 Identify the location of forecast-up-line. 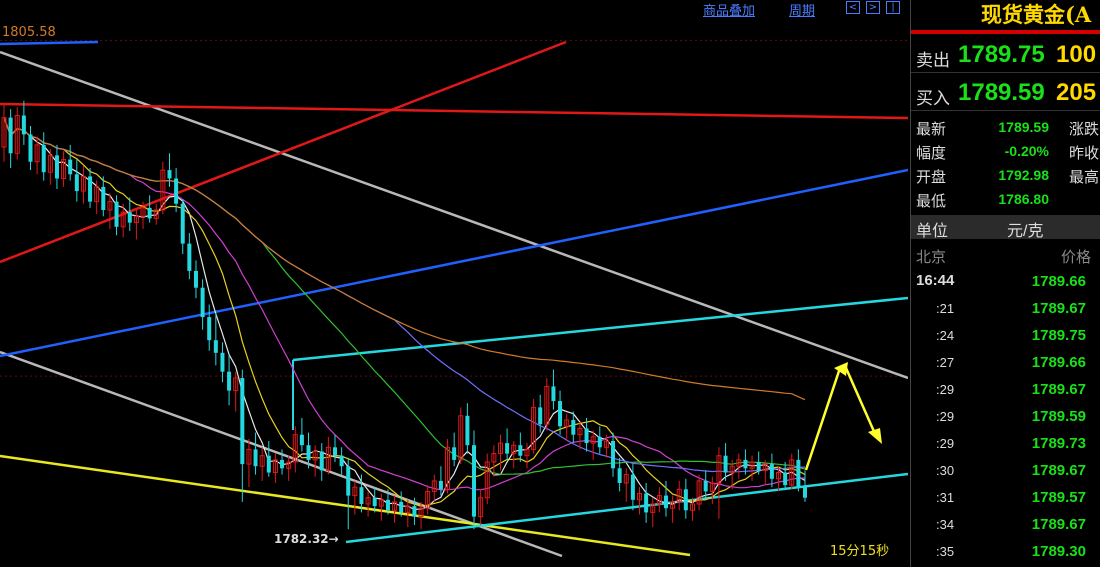
(823, 419).